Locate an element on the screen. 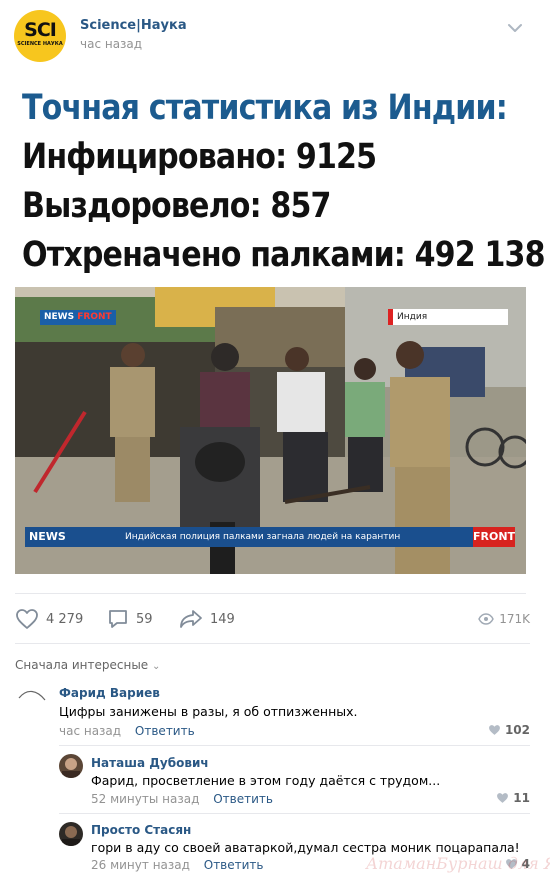 Image resolution: width=550 pixels, height=879 pixels. location-badge: Индия is located at coordinates (448, 317).